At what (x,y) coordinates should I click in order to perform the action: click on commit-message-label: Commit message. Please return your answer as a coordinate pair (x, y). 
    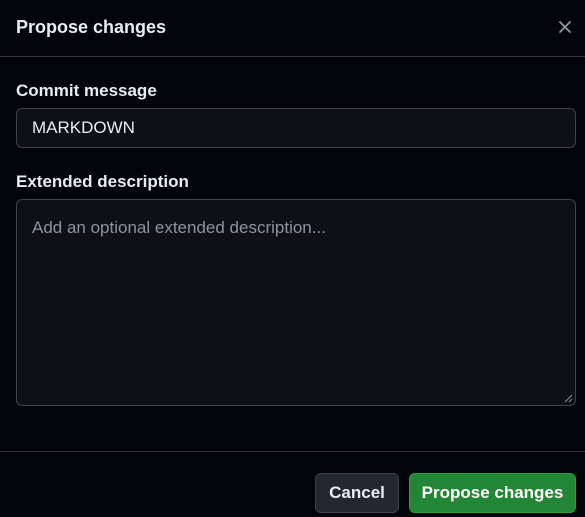
    Looking at the image, I should click on (86, 90).